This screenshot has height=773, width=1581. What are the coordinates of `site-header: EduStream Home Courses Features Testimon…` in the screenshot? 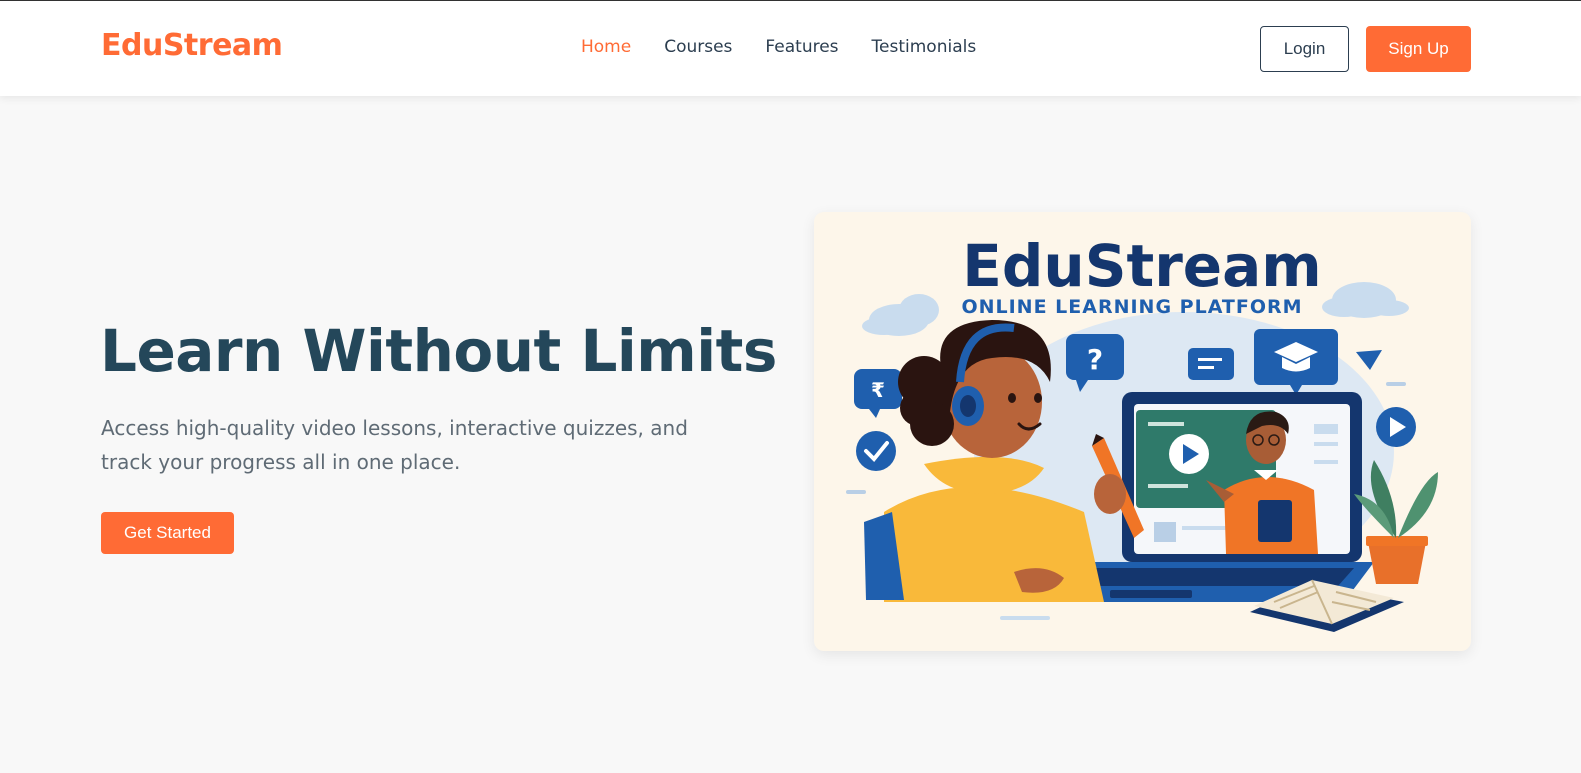 It's located at (790, 48).